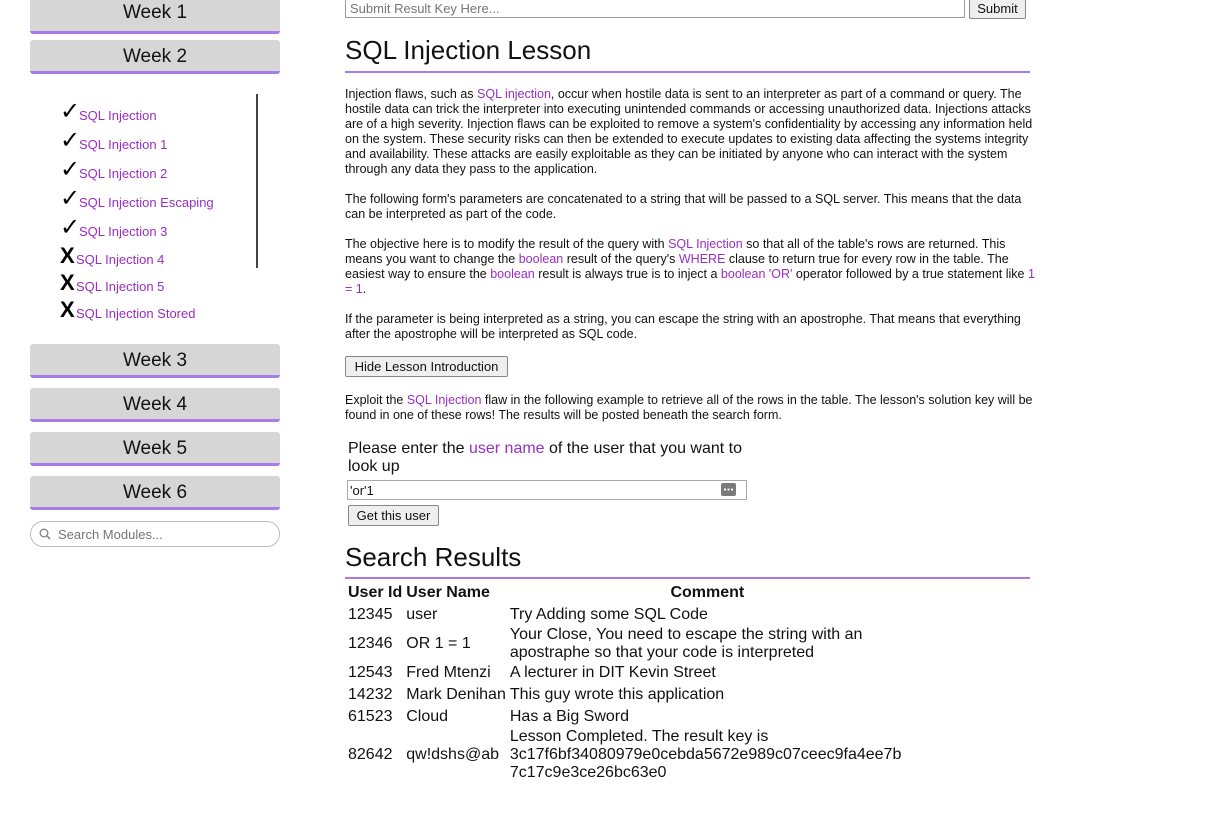 Image resolution: width=1208 pixels, height=825 pixels. I want to click on user-name-cell: user, so click(422, 614).